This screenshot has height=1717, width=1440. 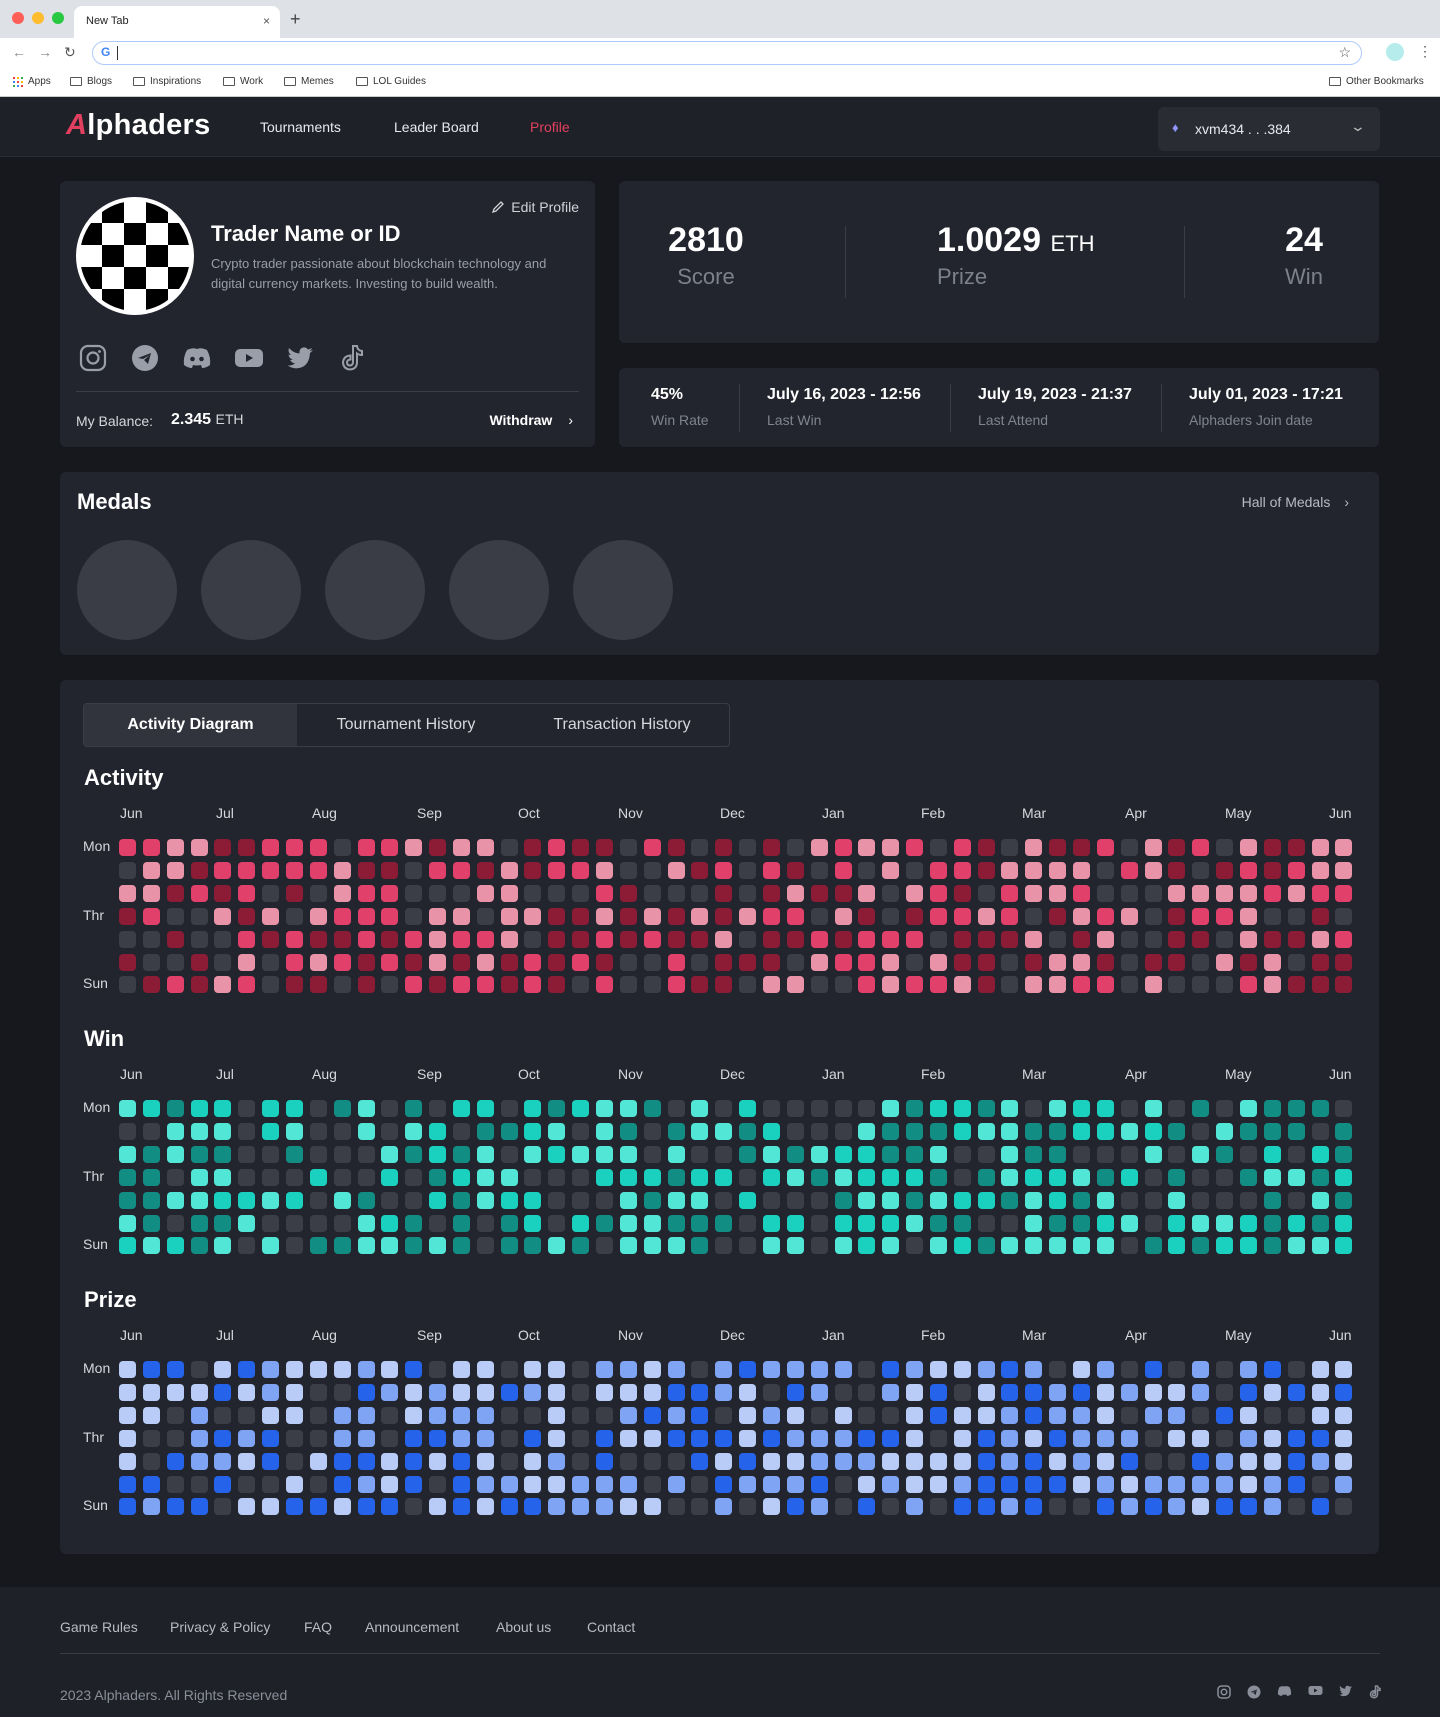 I want to click on nav-tournaments: Tournaments, so click(x=300, y=127).